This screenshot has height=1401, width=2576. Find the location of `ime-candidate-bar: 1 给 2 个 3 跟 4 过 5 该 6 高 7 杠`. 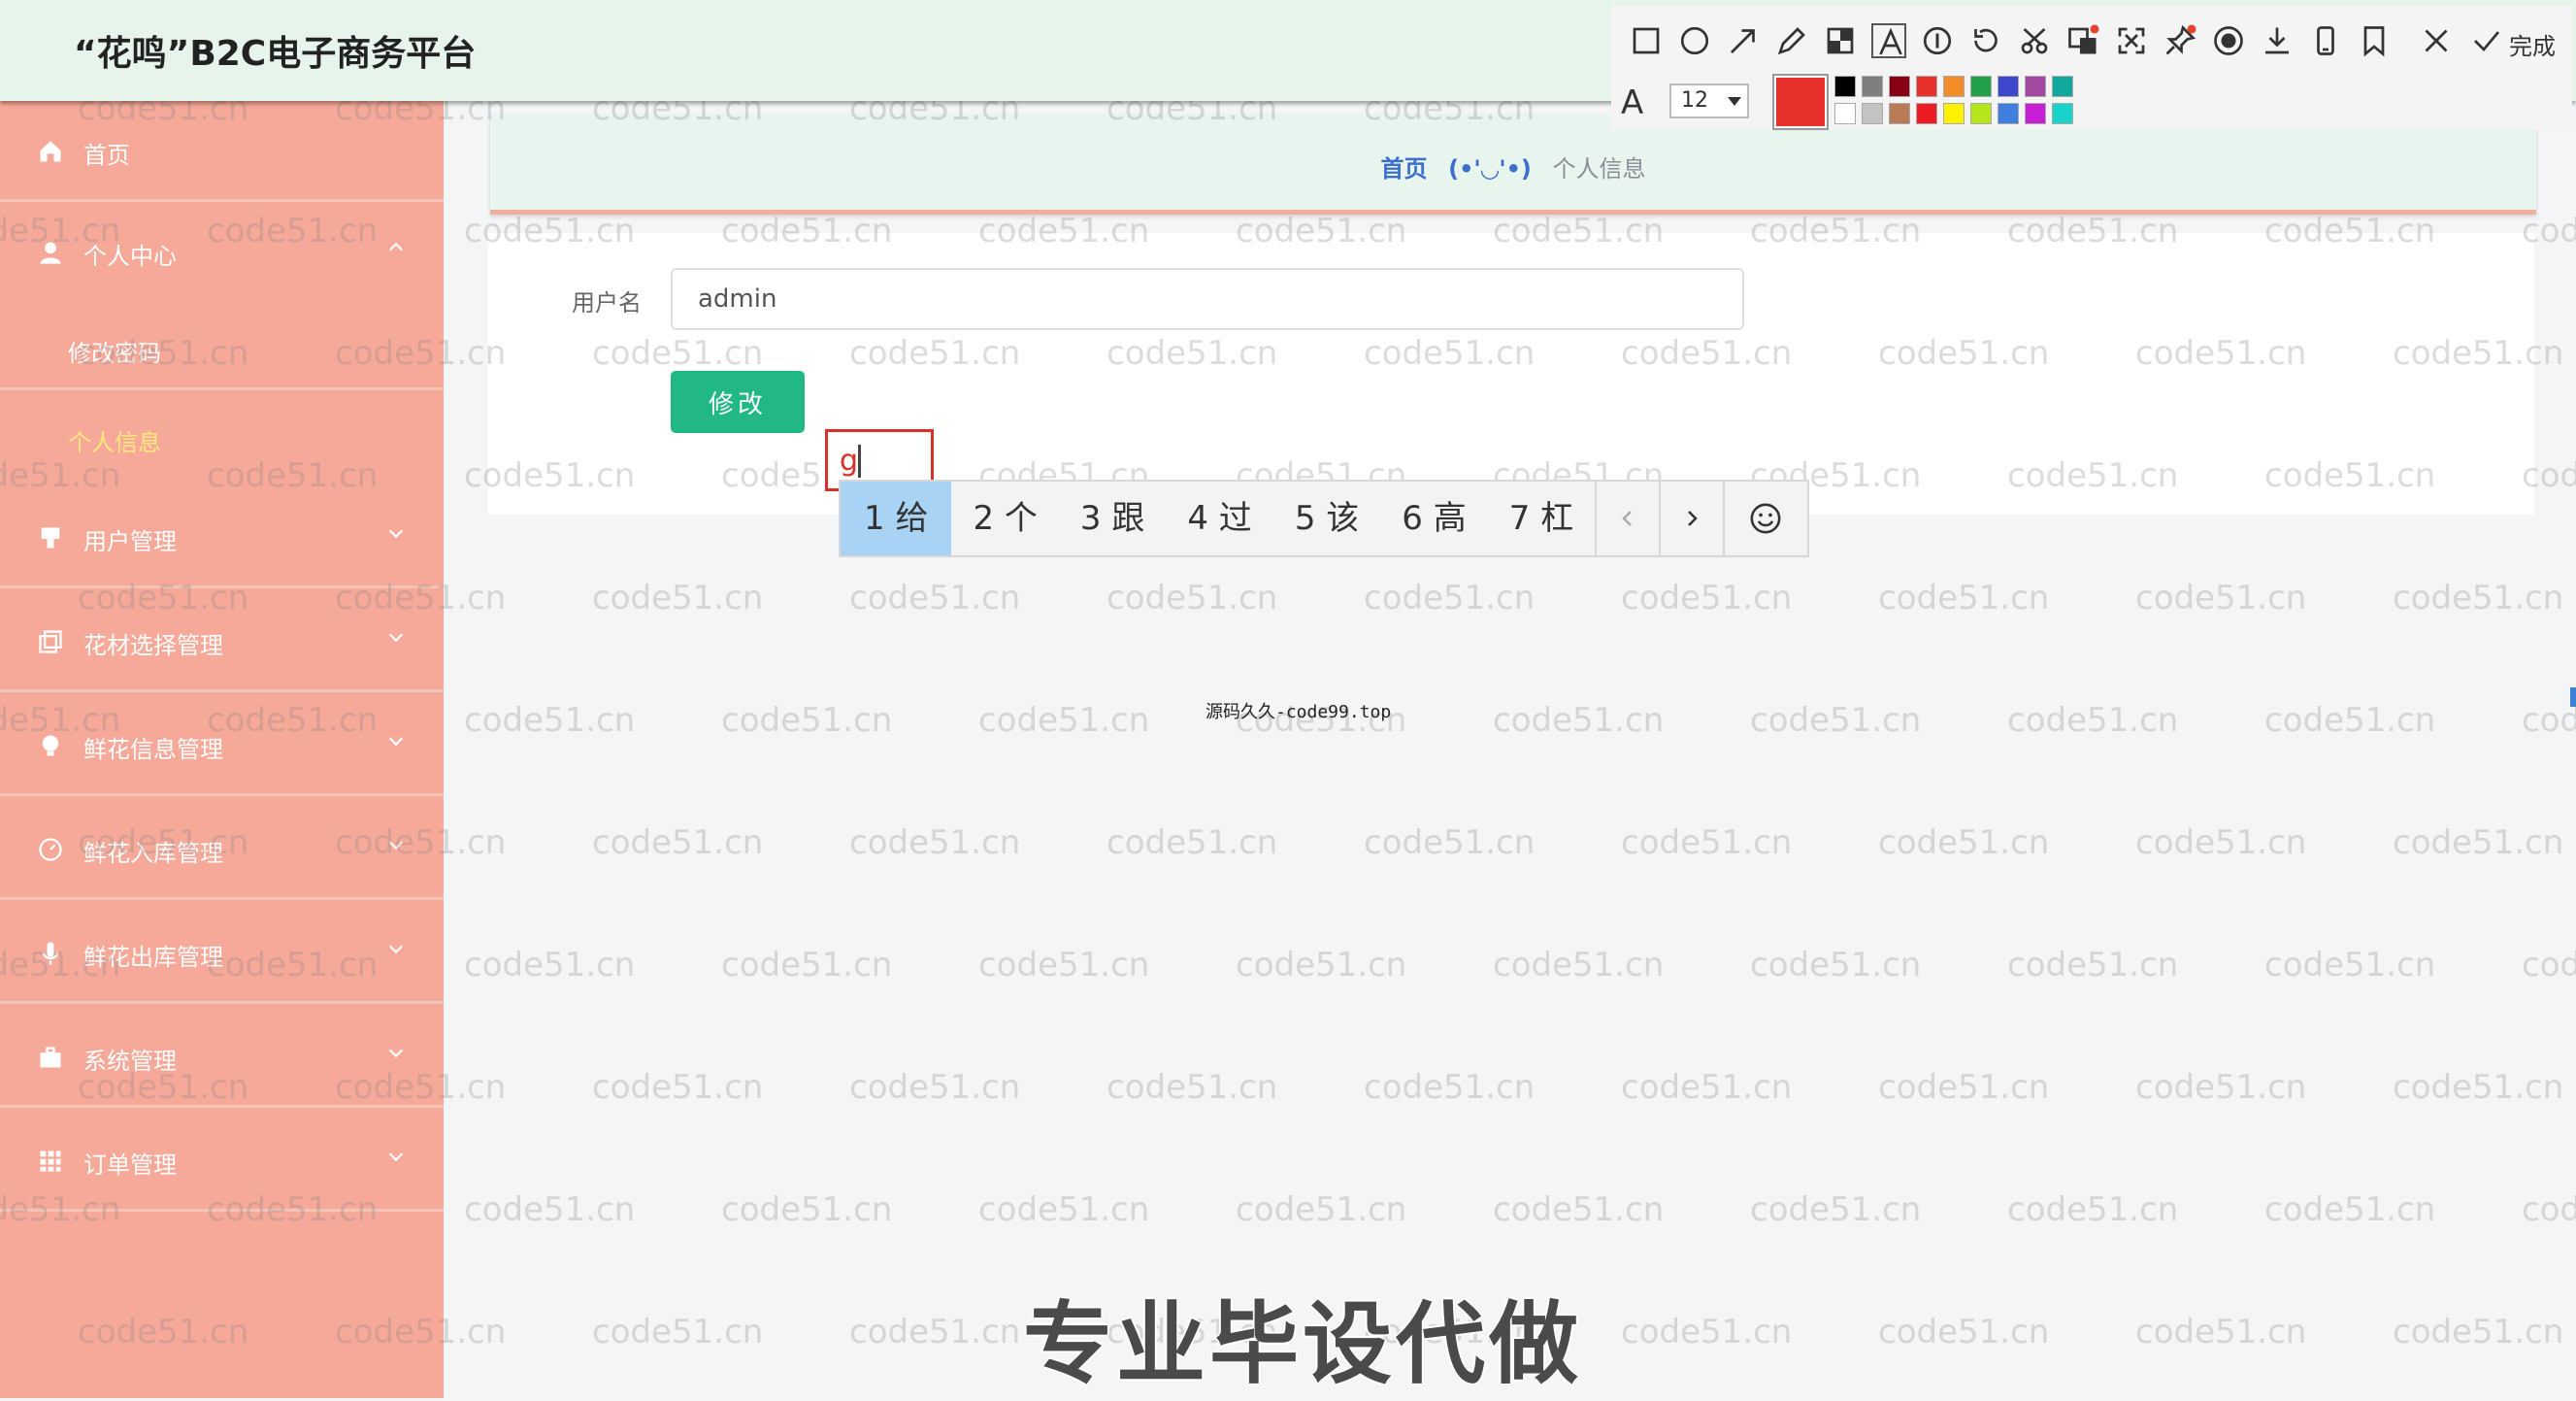

ime-candidate-bar: 1 给 2 个 3 跟 4 过 5 该 6 高 7 杠 is located at coordinates (1324, 518).